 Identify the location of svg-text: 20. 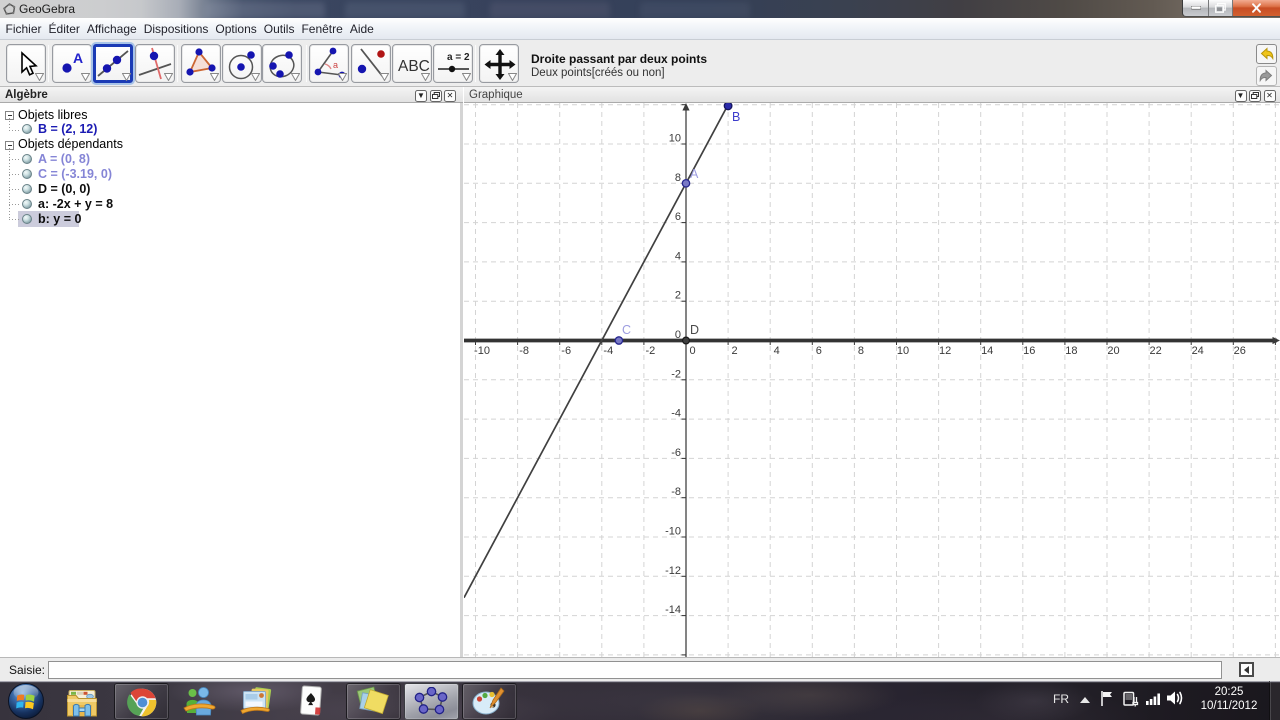
(1113, 351).